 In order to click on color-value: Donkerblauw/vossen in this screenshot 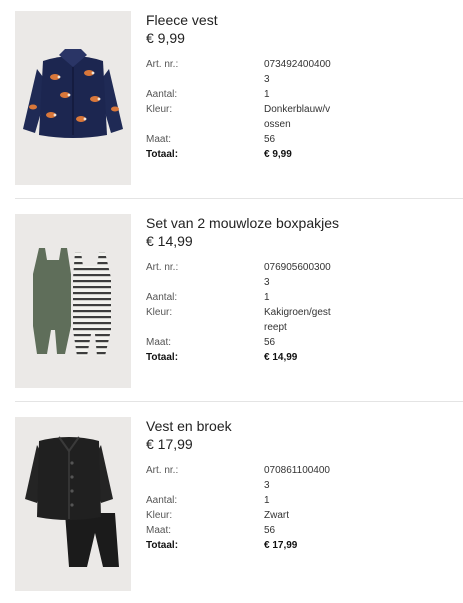, I will do `click(297, 117)`.